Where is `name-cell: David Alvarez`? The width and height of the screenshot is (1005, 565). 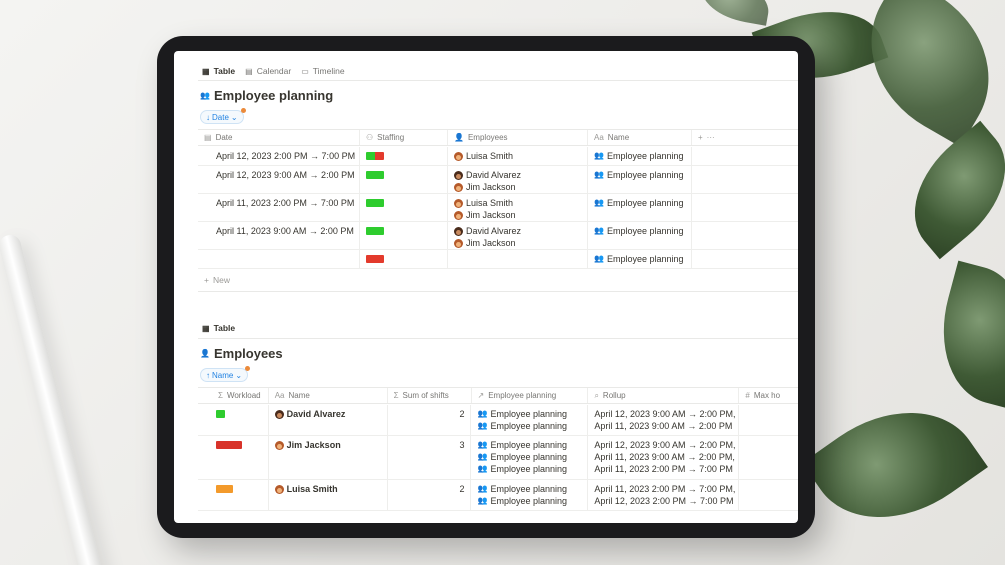 name-cell: David Alvarez is located at coordinates (328, 420).